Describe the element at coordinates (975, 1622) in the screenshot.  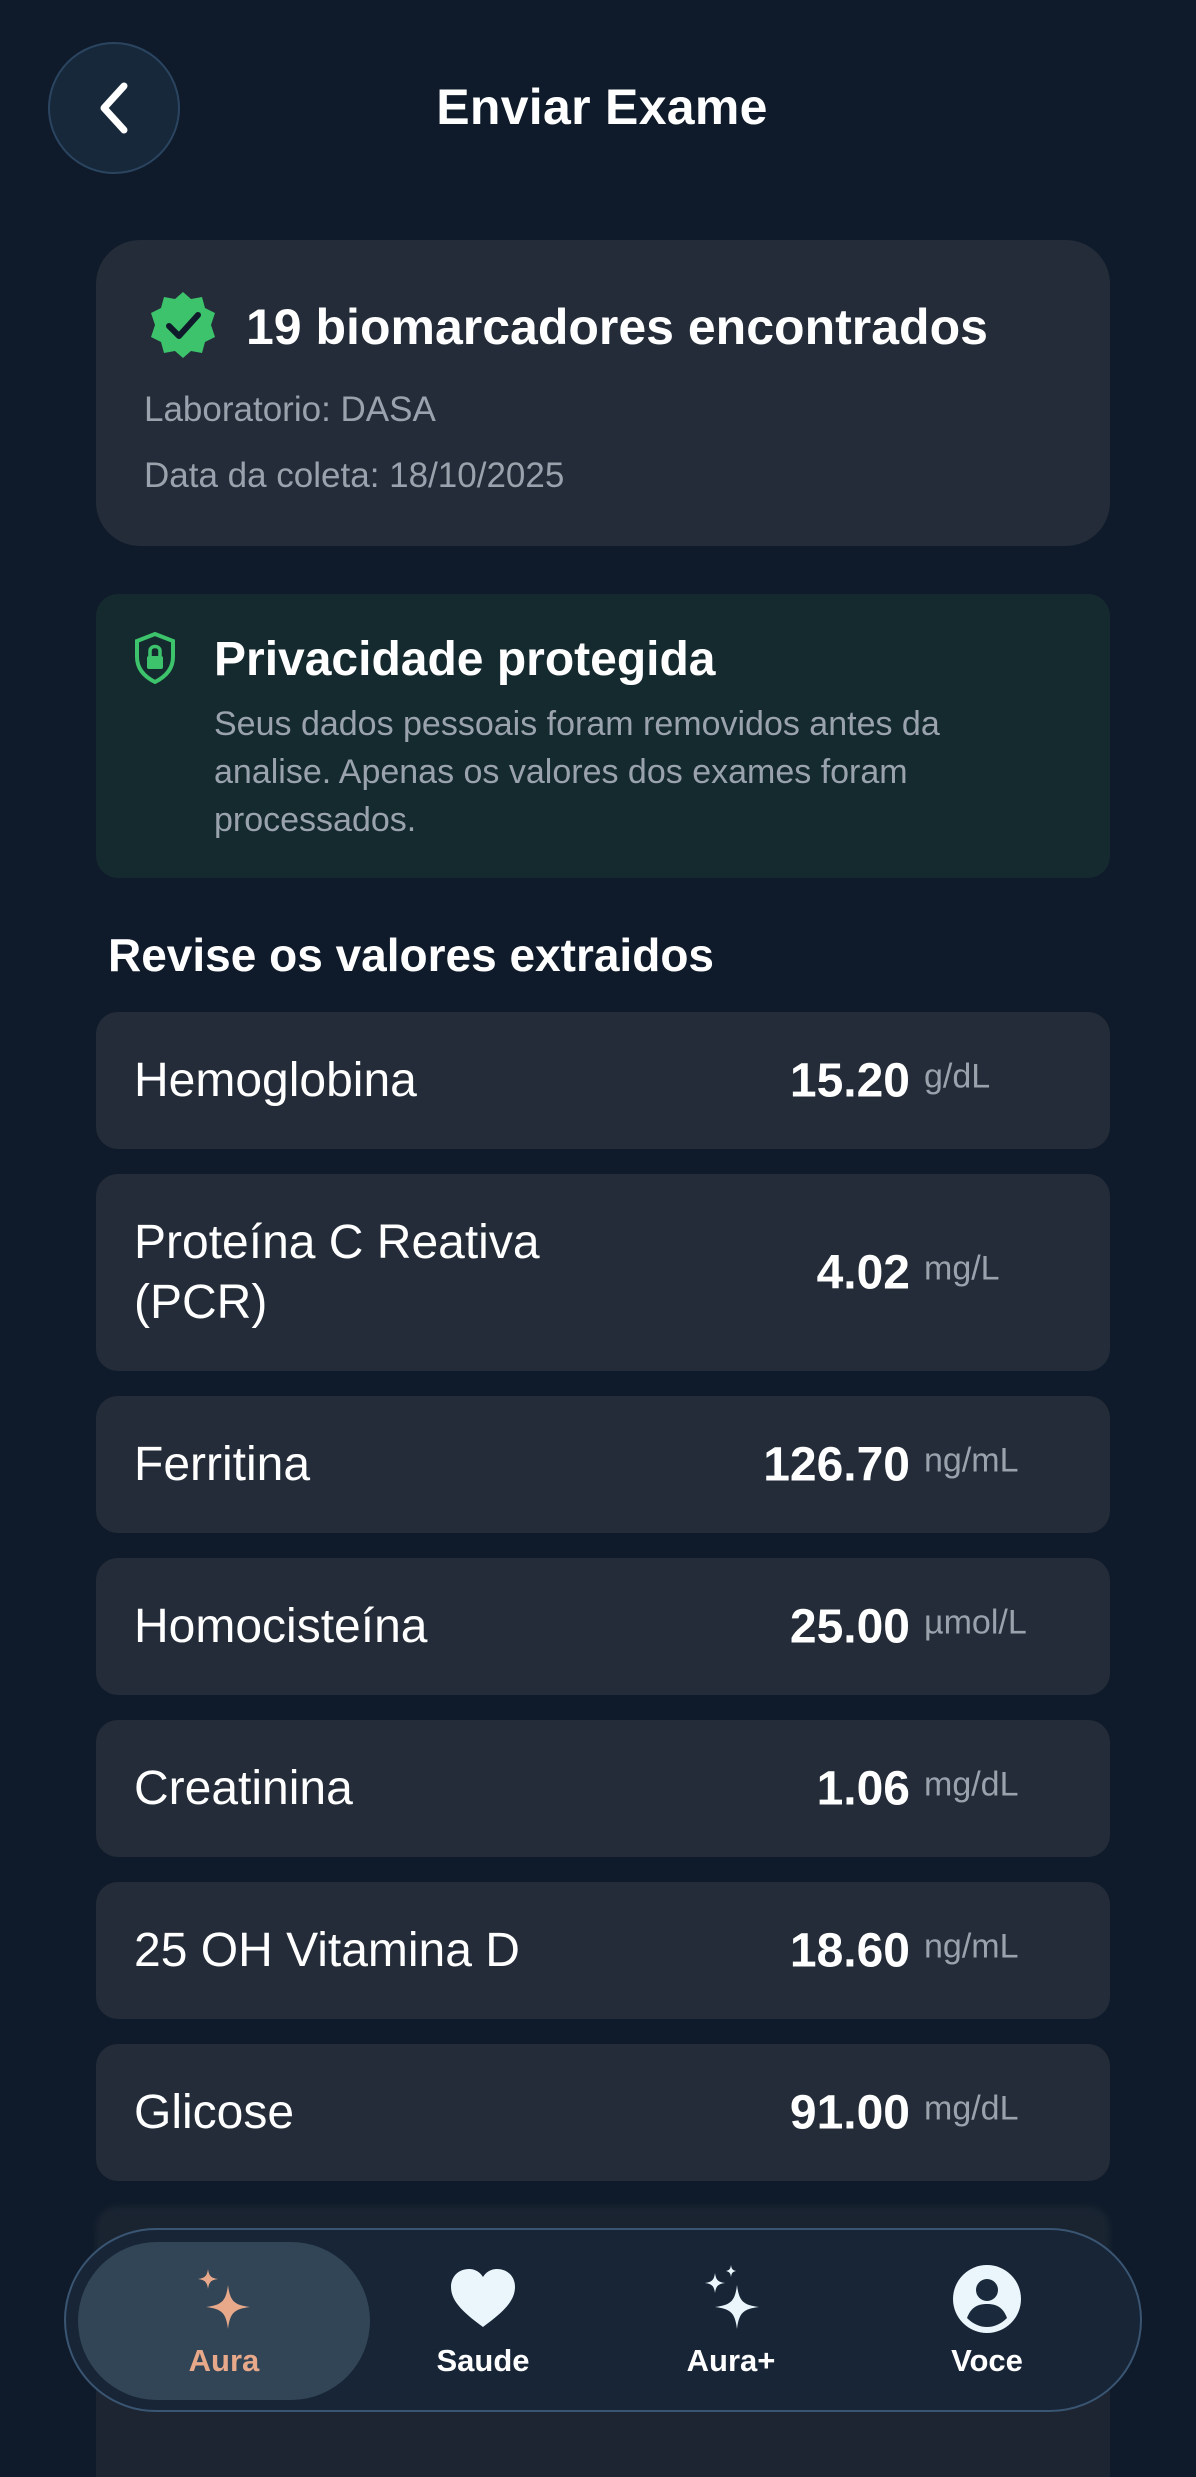
I see `biomarker-unit: µmol/L` at that location.